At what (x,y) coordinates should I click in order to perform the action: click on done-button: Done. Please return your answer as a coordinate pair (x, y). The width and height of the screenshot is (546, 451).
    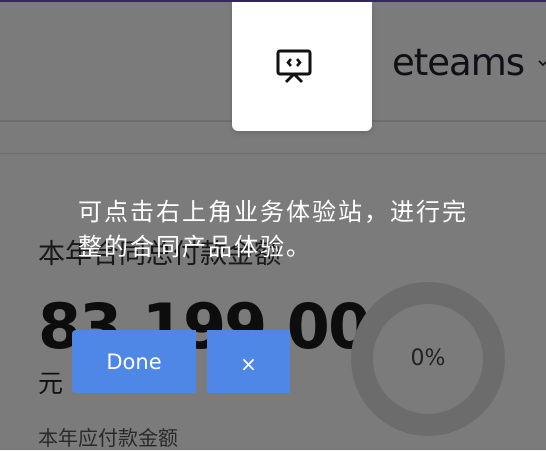
    Looking at the image, I should click on (134, 361).